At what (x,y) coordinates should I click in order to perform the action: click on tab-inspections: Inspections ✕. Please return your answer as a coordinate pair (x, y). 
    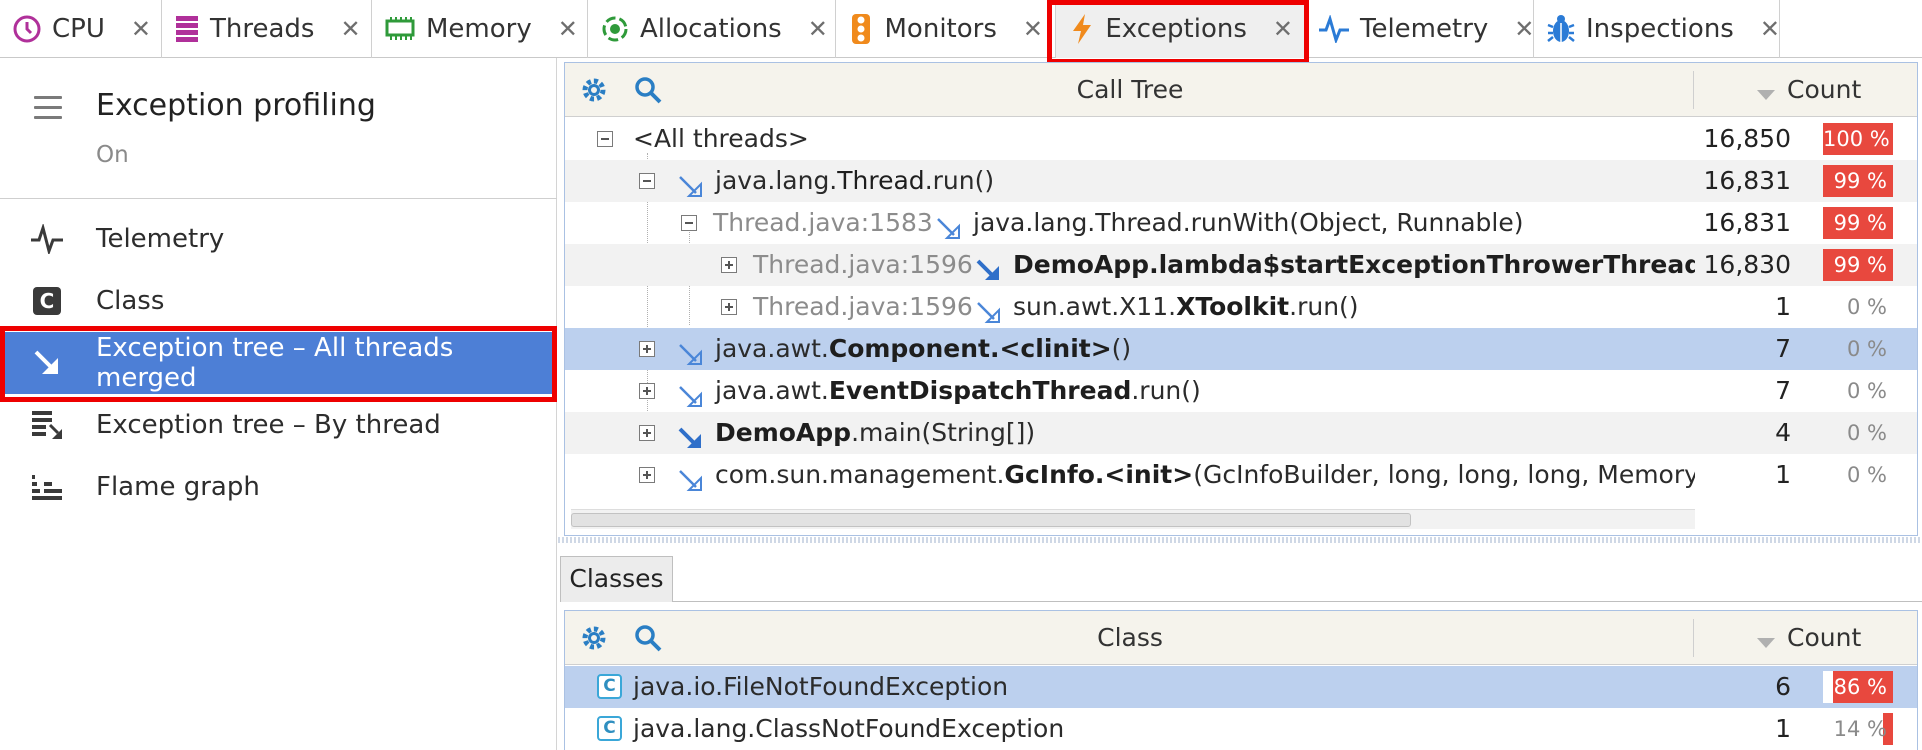
    Looking at the image, I should click on (1657, 29).